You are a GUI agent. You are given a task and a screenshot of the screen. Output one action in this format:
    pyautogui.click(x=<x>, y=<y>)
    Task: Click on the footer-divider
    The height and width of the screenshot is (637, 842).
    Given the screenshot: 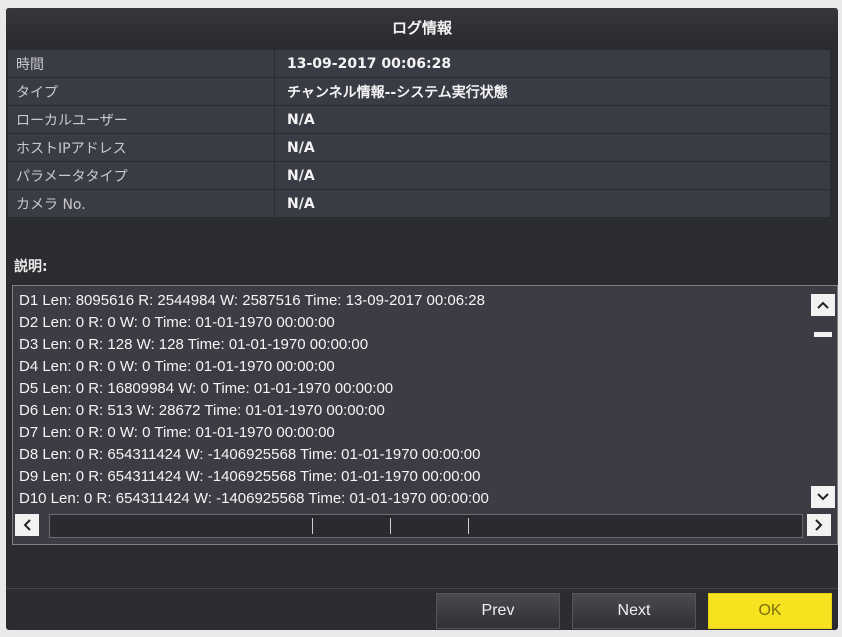 What is the action you would take?
    pyautogui.click(x=422, y=588)
    